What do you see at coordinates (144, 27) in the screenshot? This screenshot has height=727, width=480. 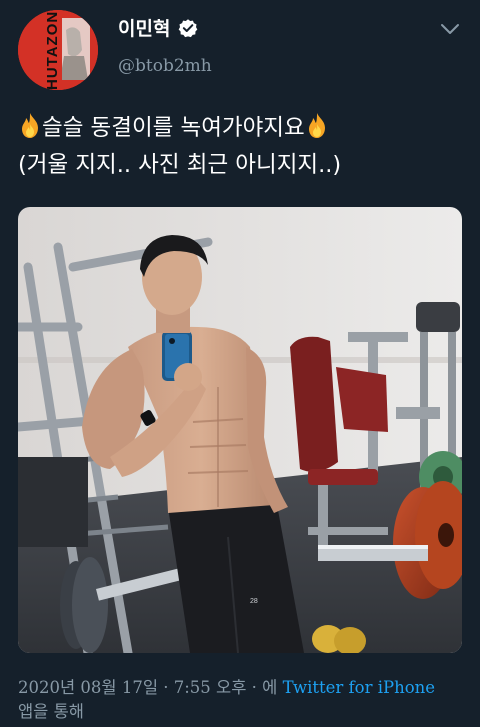 I see `display-name: 이민혁` at bounding box center [144, 27].